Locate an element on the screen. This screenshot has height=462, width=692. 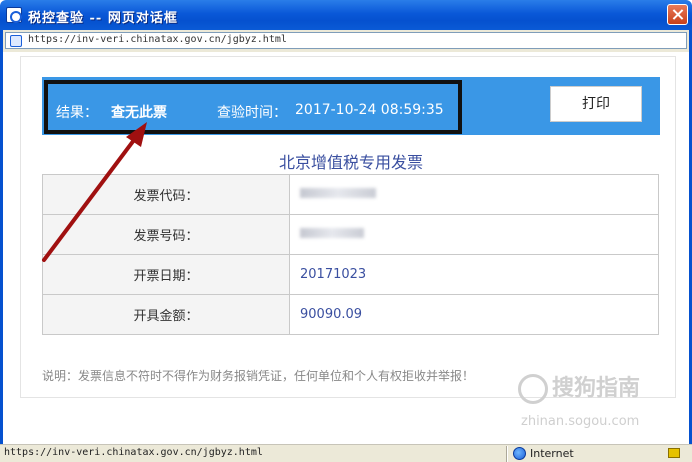
watermark-brand: 搜狗指南 is located at coordinates (596, 388).